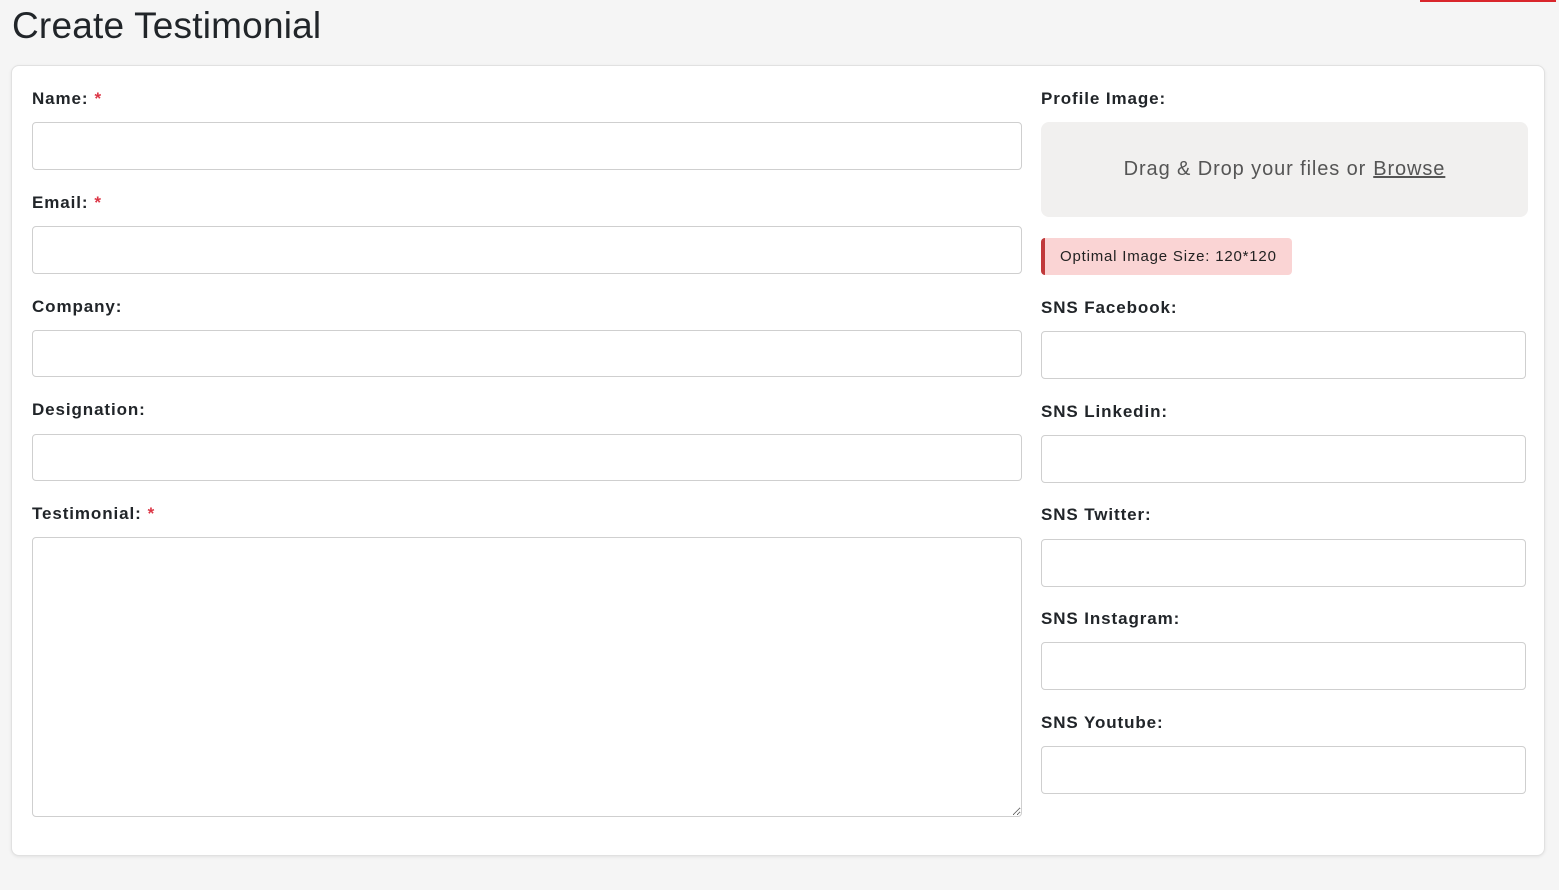 Image resolution: width=1559 pixels, height=890 pixels. Describe the element at coordinates (167, 25) in the screenshot. I see `page-title: Create Testimonial` at that location.